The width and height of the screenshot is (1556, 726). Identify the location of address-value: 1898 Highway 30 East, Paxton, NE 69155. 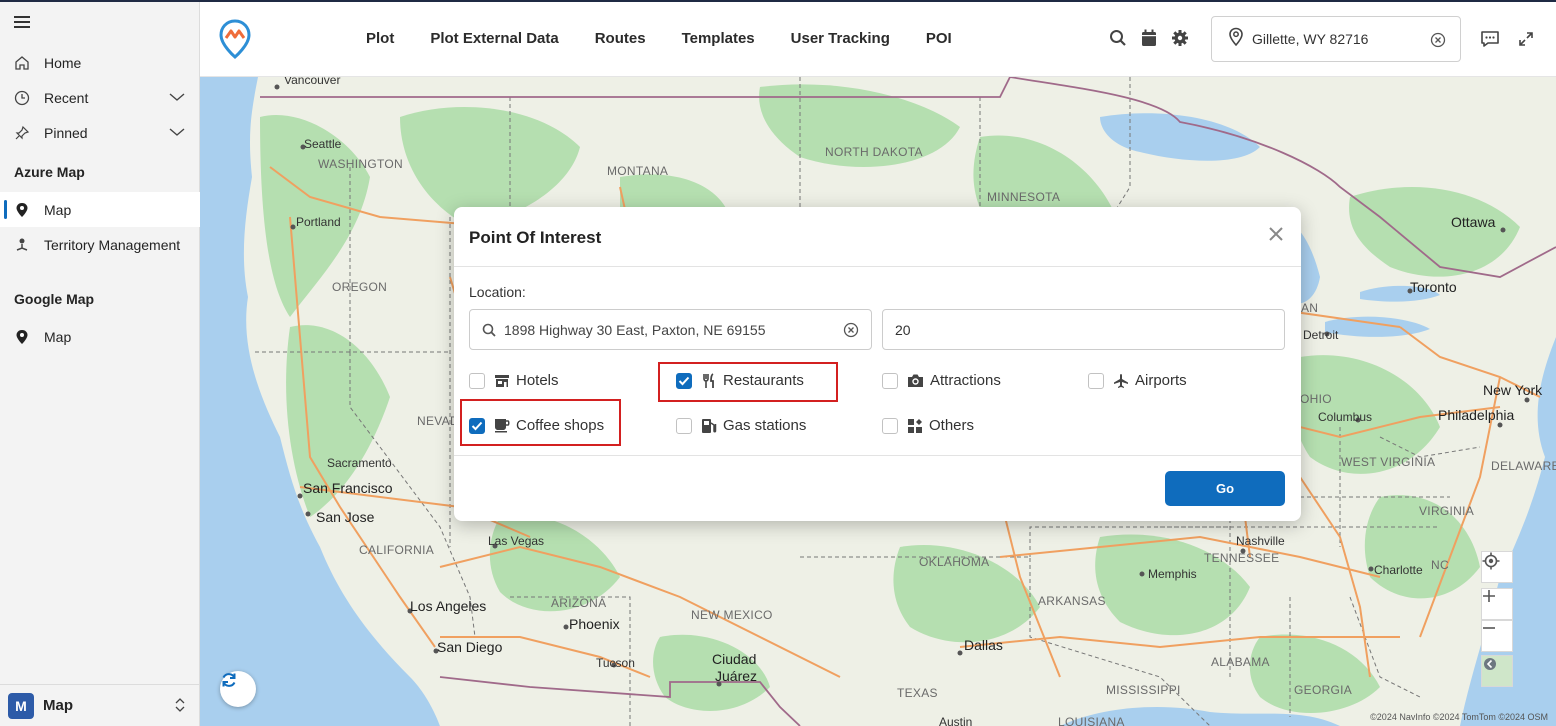
(635, 329).